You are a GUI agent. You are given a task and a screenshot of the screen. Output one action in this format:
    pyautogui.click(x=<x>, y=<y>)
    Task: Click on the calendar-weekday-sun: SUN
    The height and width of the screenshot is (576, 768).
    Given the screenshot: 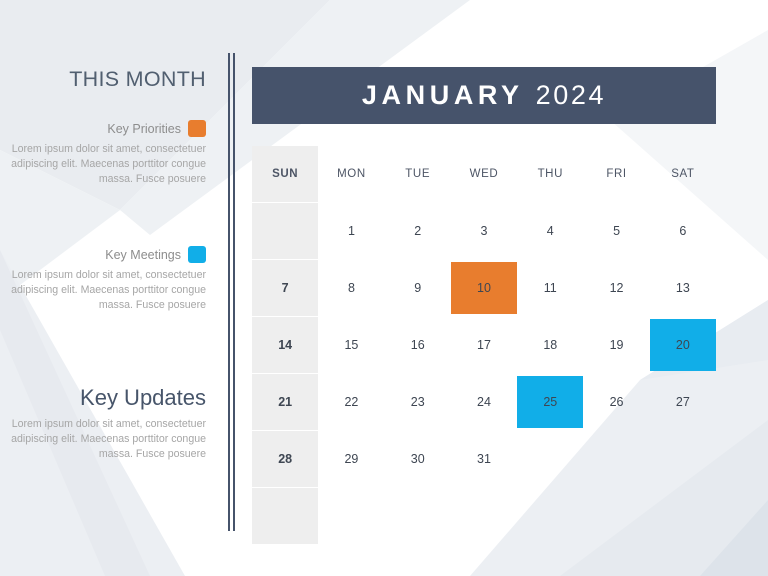 What is the action you would take?
    pyautogui.click(x=285, y=174)
    